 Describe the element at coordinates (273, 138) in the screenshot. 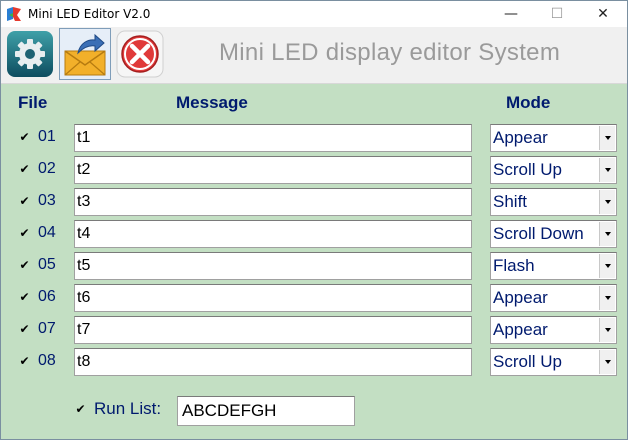

I see `message-input: t1` at that location.